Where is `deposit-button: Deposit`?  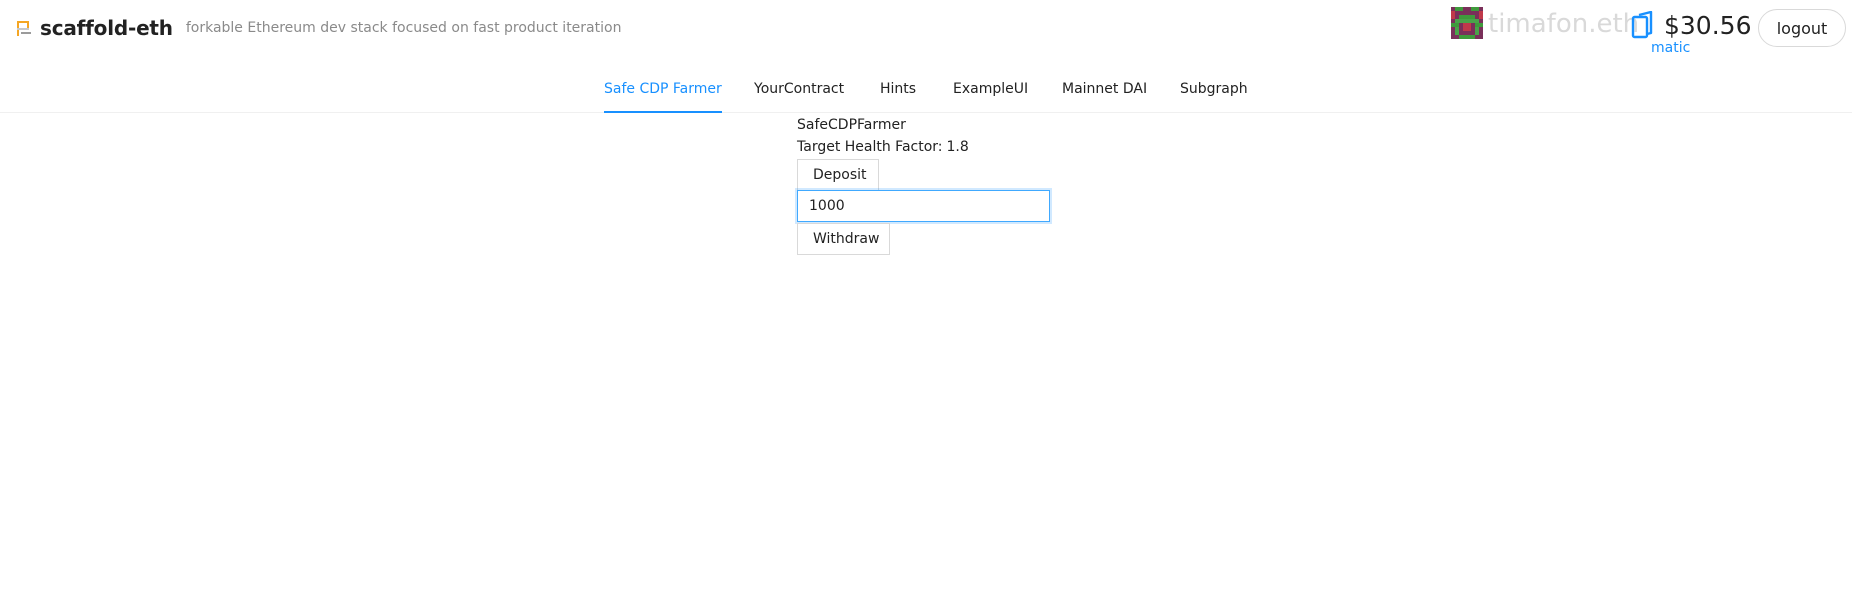
deposit-button: Deposit is located at coordinates (838, 175).